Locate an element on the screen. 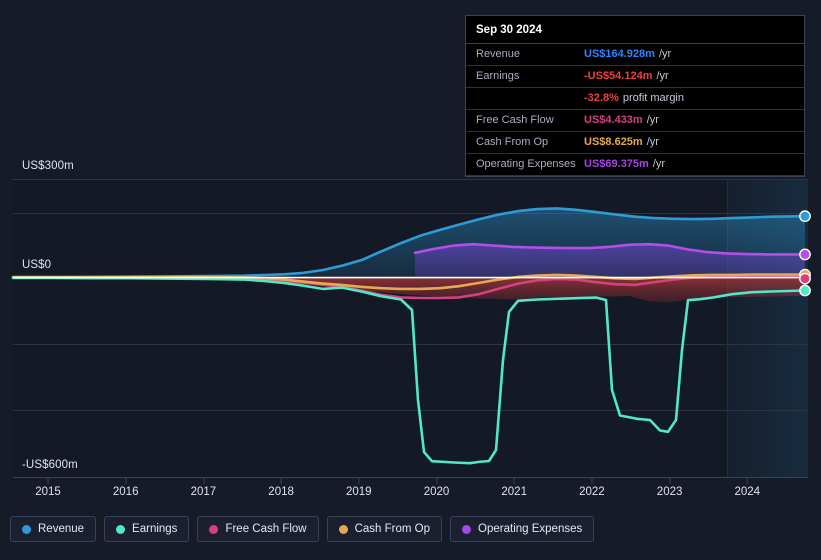 The width and height of the screenshot is (821, 560). tooltip-row-value: US$69.375m is located at coordinates (616, 164).